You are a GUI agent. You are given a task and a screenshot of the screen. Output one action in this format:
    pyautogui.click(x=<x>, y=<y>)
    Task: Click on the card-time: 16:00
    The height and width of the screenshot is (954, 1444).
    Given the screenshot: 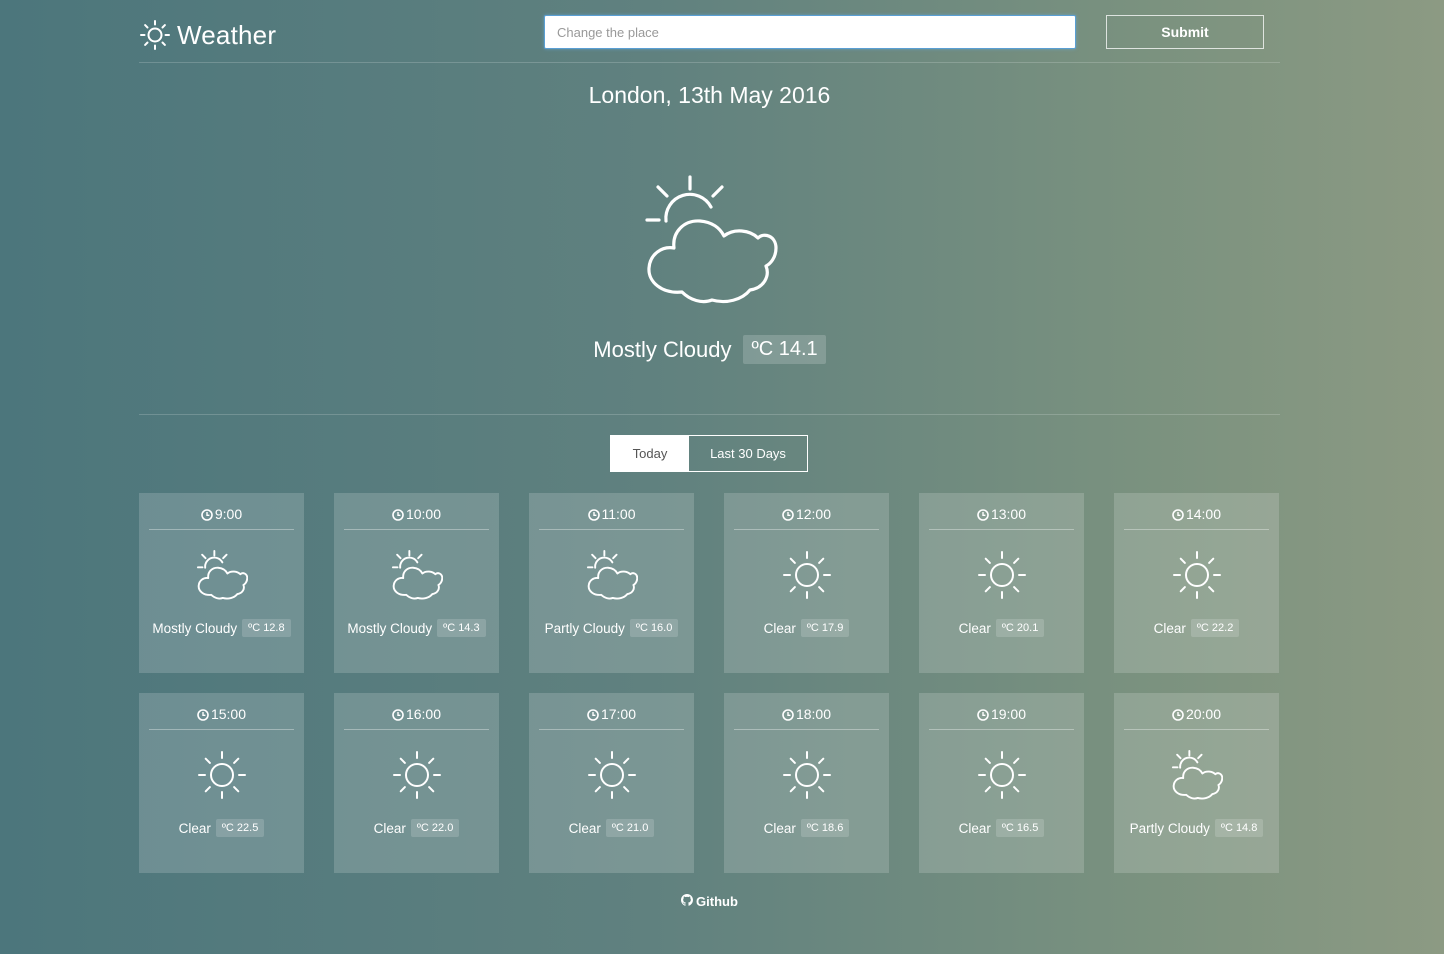 What is the action you would take?
    pyautogui.click(x=416, y=718)
    